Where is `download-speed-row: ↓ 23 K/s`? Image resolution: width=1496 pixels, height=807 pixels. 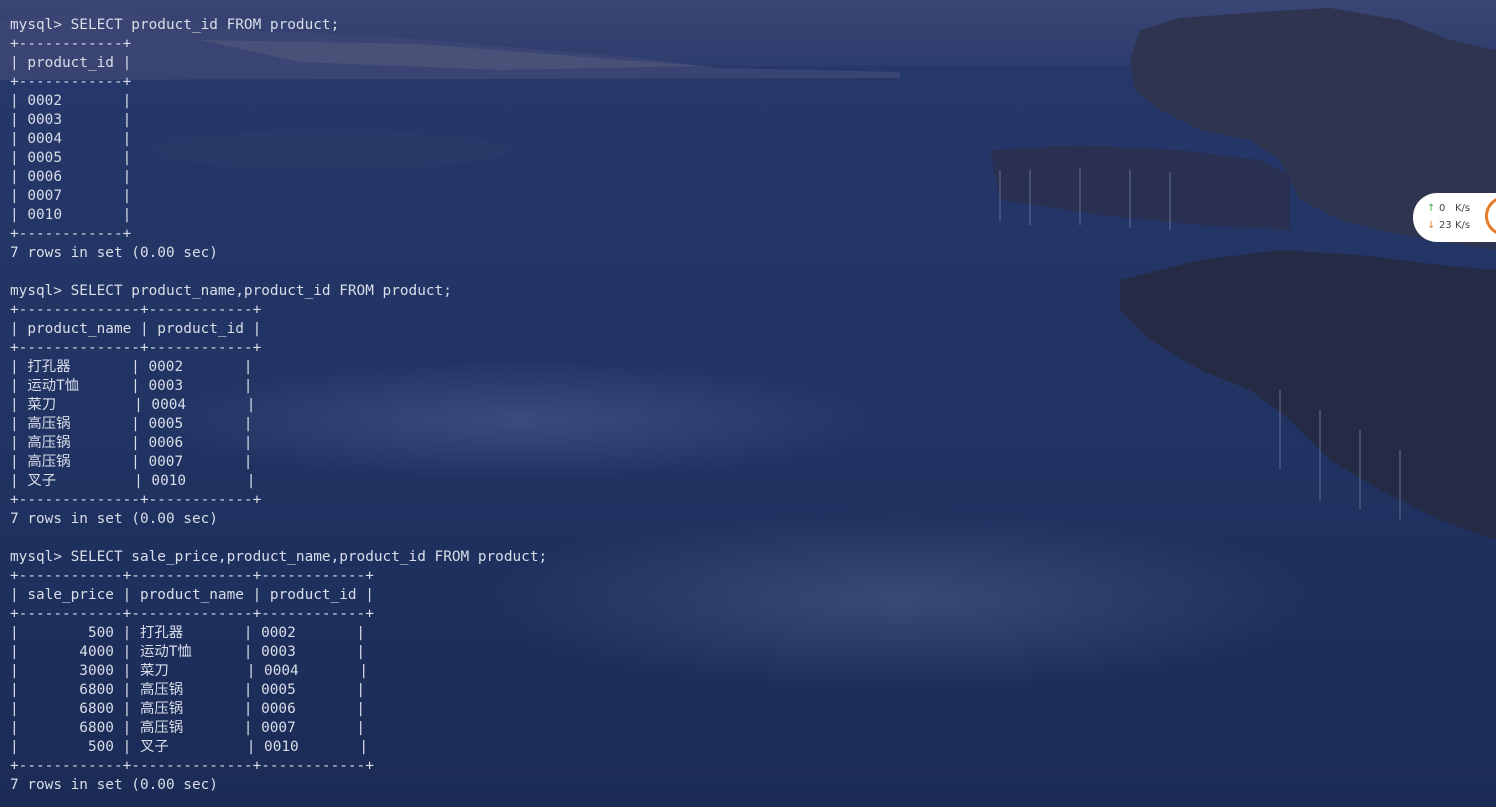
download-speed-row: ↓ 23 K/s is located at coordinates (1448, 226).